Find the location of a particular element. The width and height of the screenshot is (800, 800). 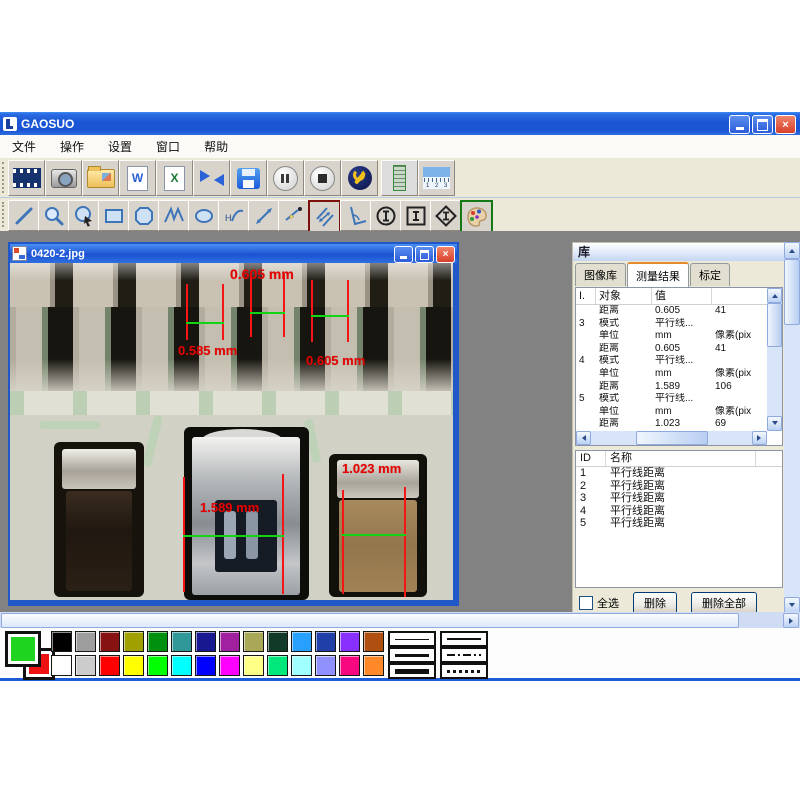

maximize-button is located at coordinates (762, 124).